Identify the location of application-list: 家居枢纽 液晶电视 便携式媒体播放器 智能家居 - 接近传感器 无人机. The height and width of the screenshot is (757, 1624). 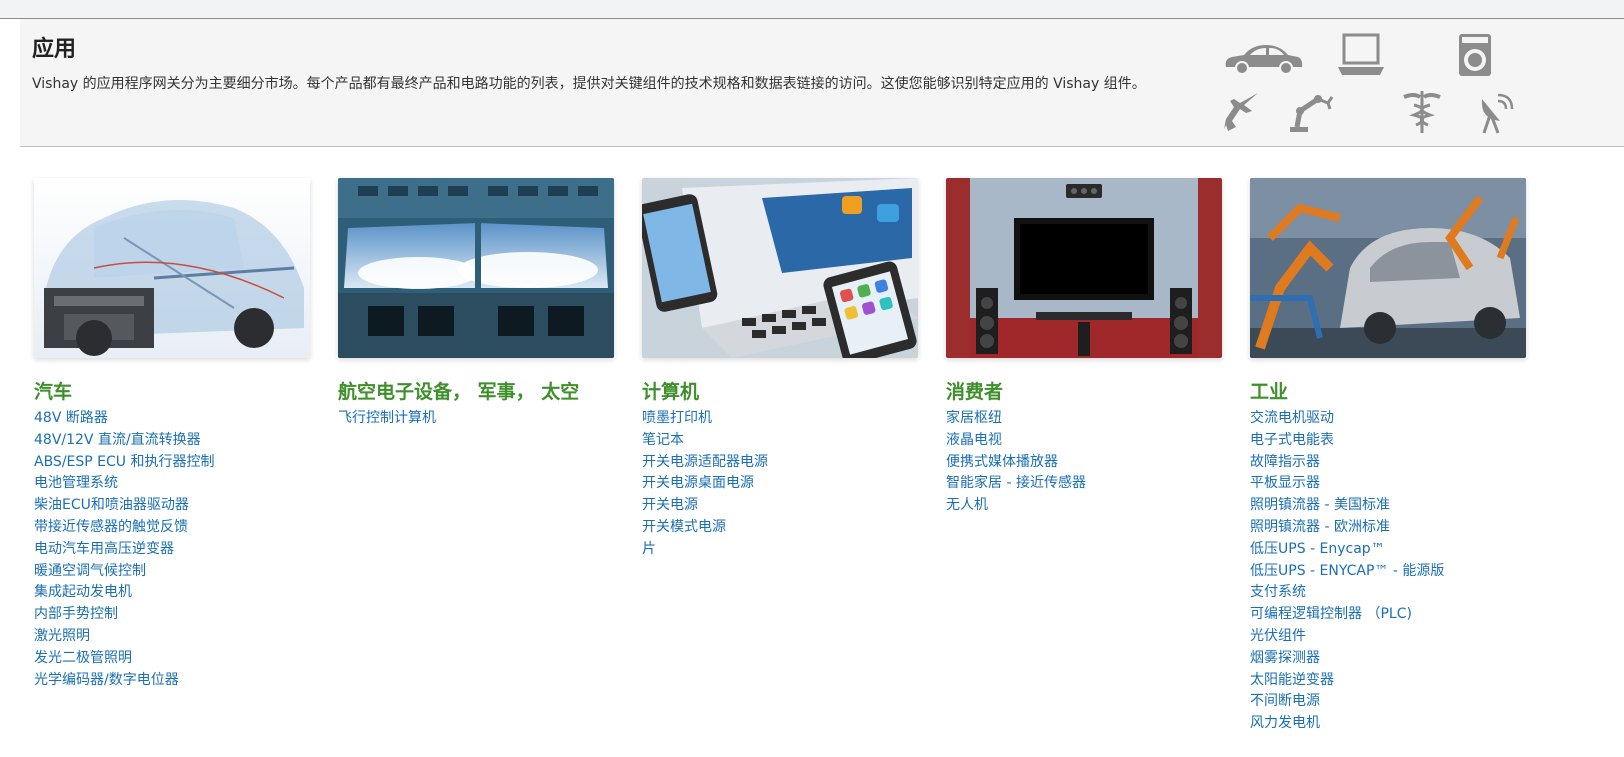
(1086, 462).